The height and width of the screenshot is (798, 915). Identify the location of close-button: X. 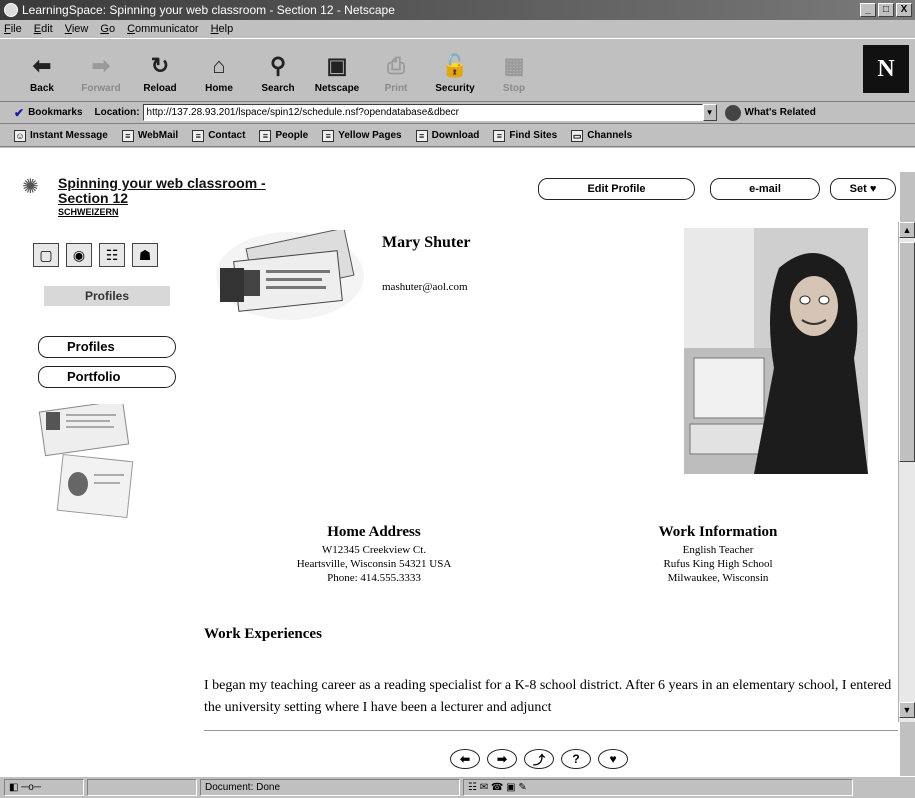
(904, 10).